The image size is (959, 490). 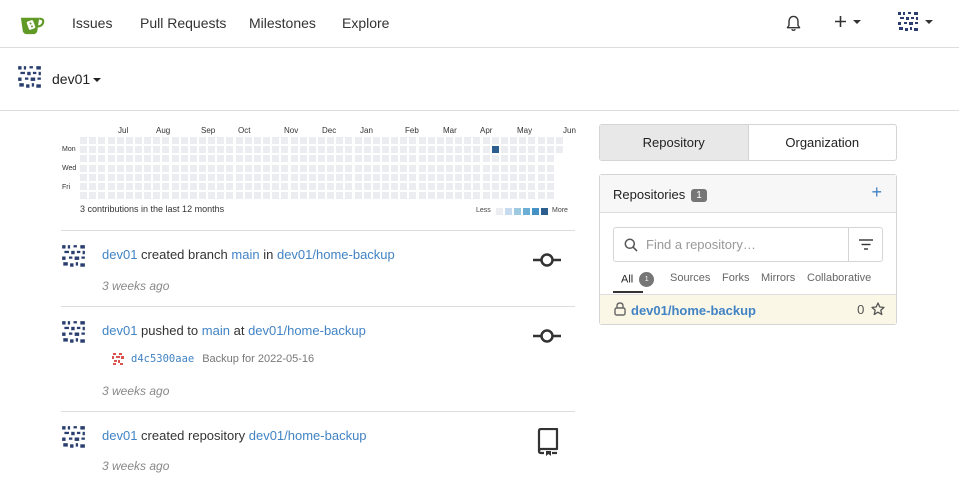 What do you see at coordinates (778, 278) in the screenshot?
I see `tab-mirrors: Mirrors` at bounding box center [778, 278].